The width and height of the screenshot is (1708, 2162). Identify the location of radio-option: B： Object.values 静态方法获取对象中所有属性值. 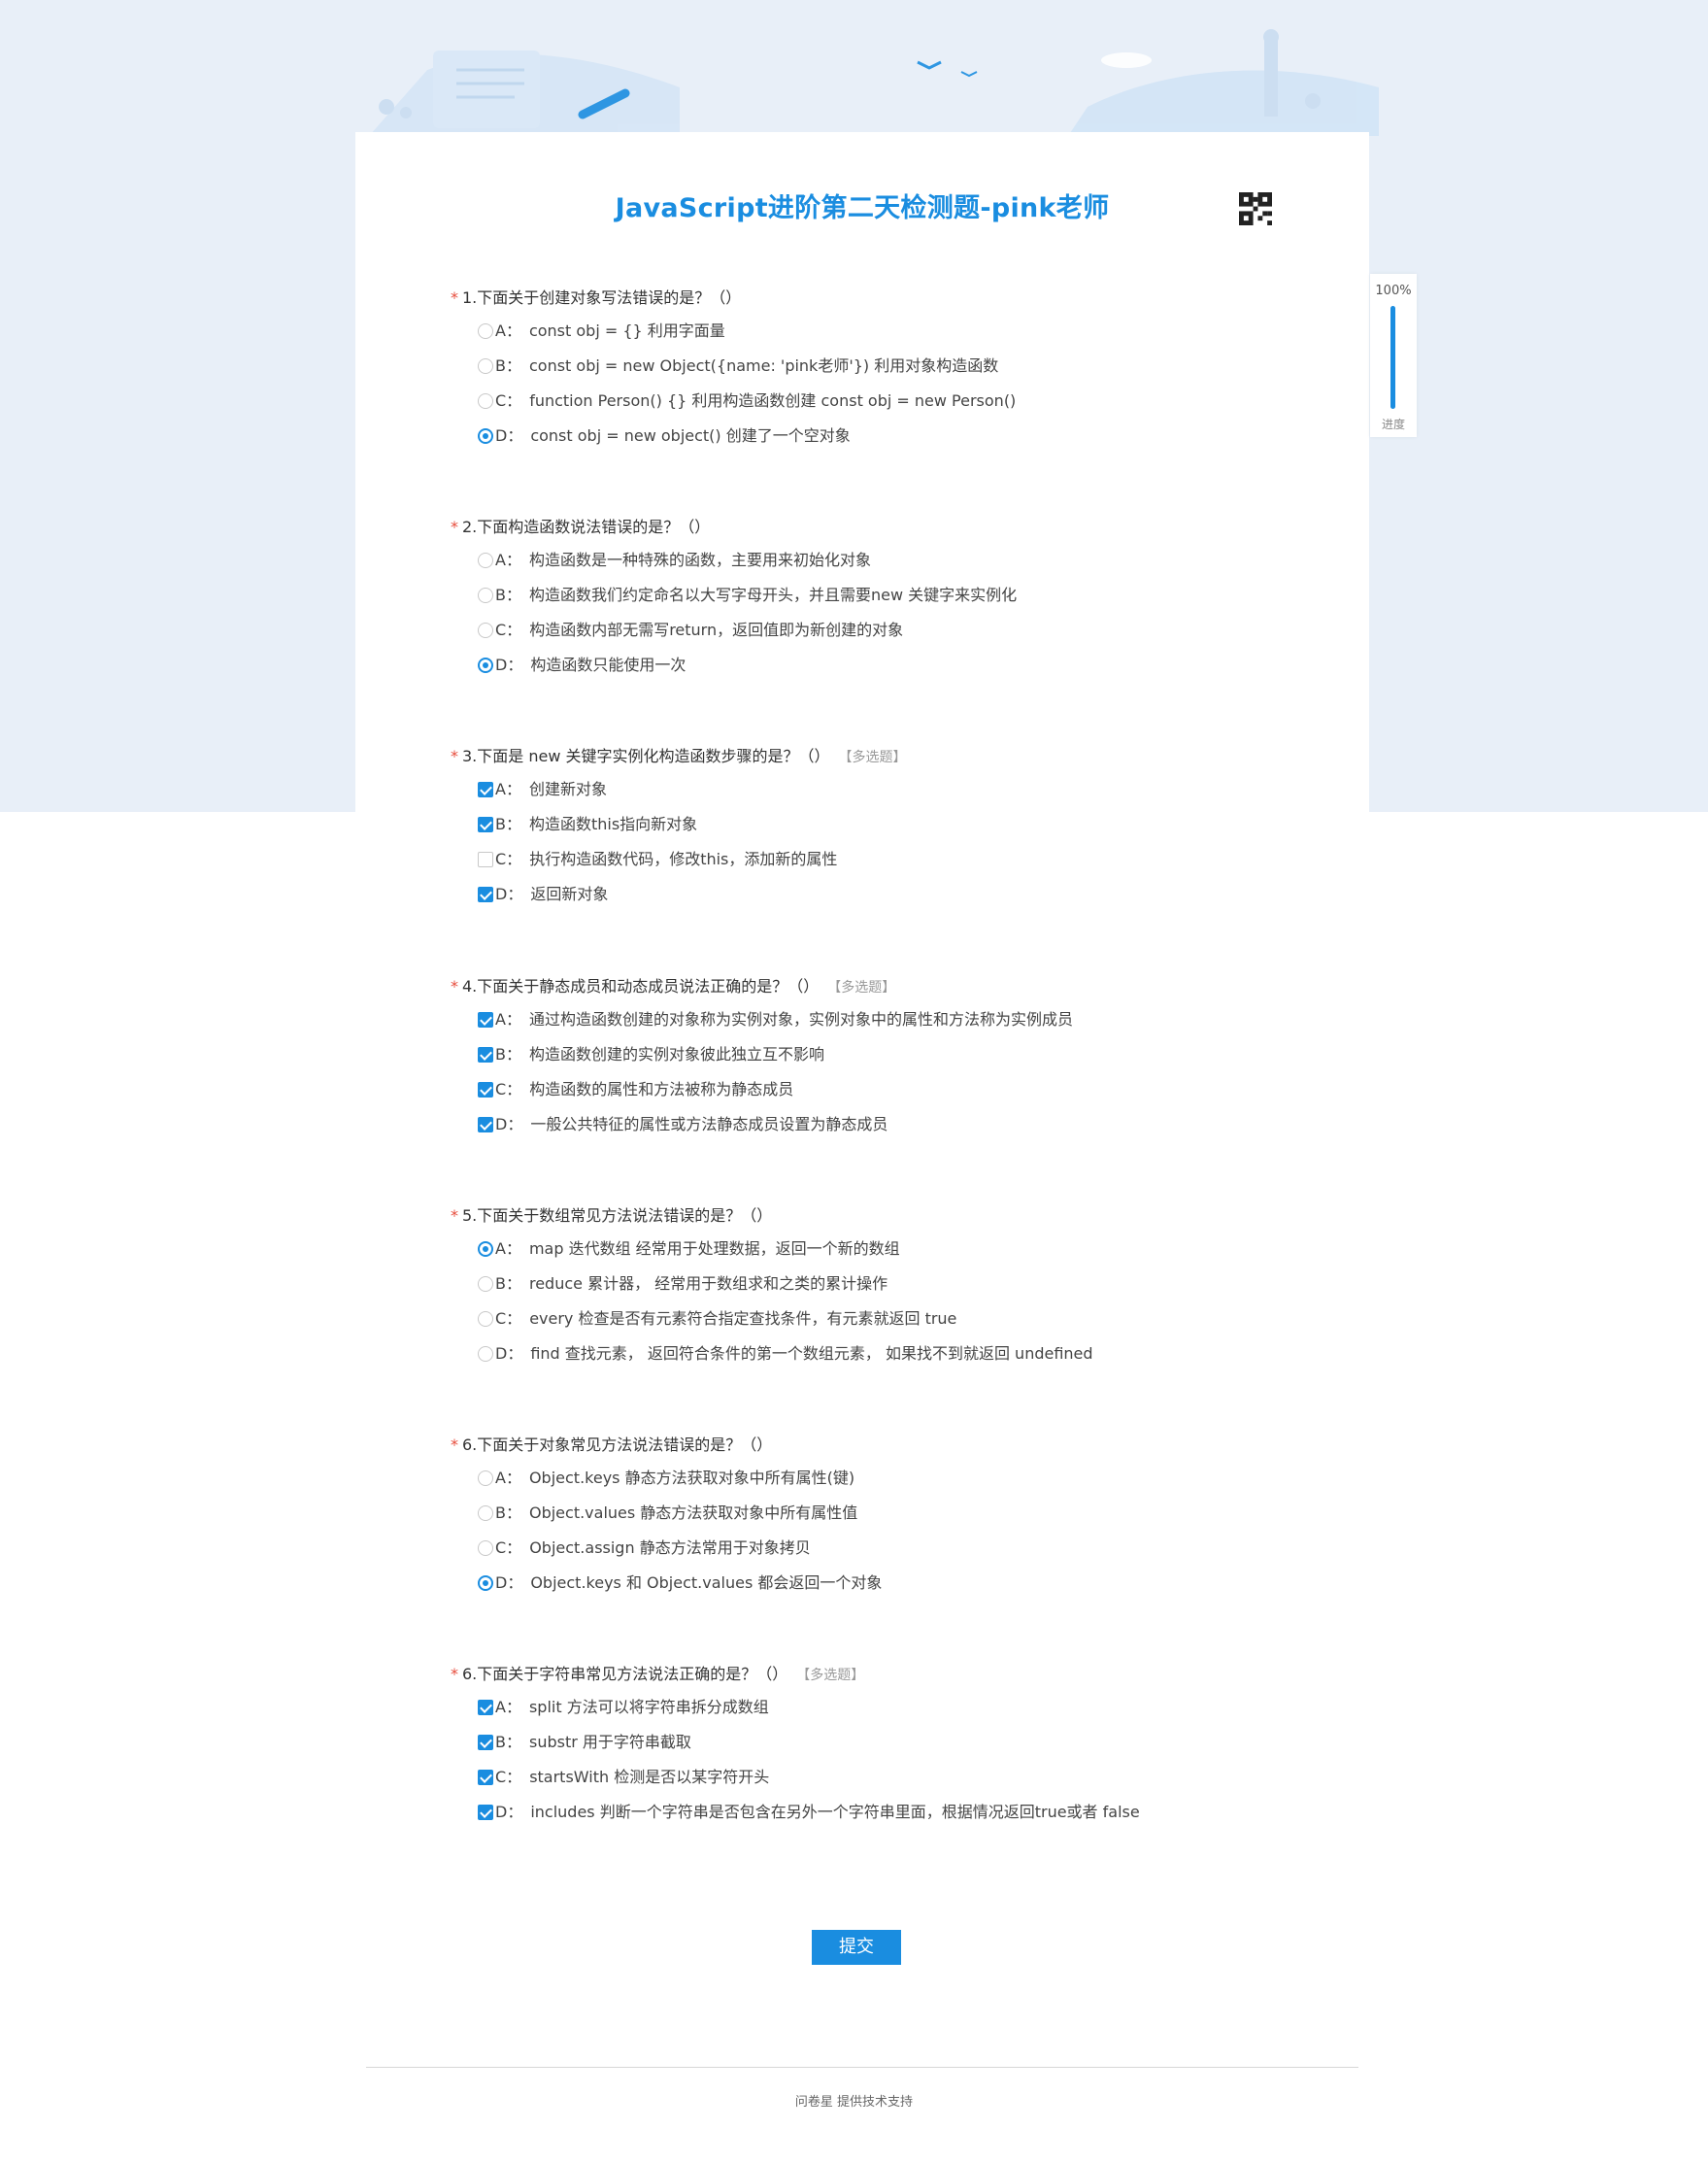
(673, 1514).